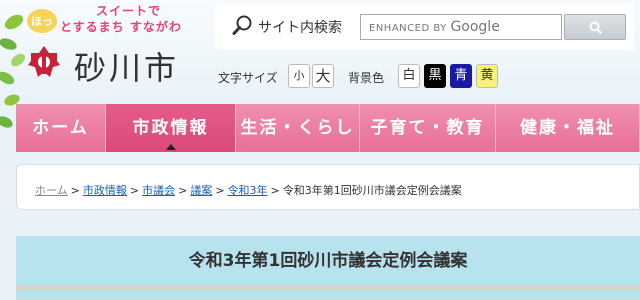  What do you see at coordinates (248, 78) in the screenshot?
I see `text-size-label: 文字サイズ` at bounding box center [248, 78].